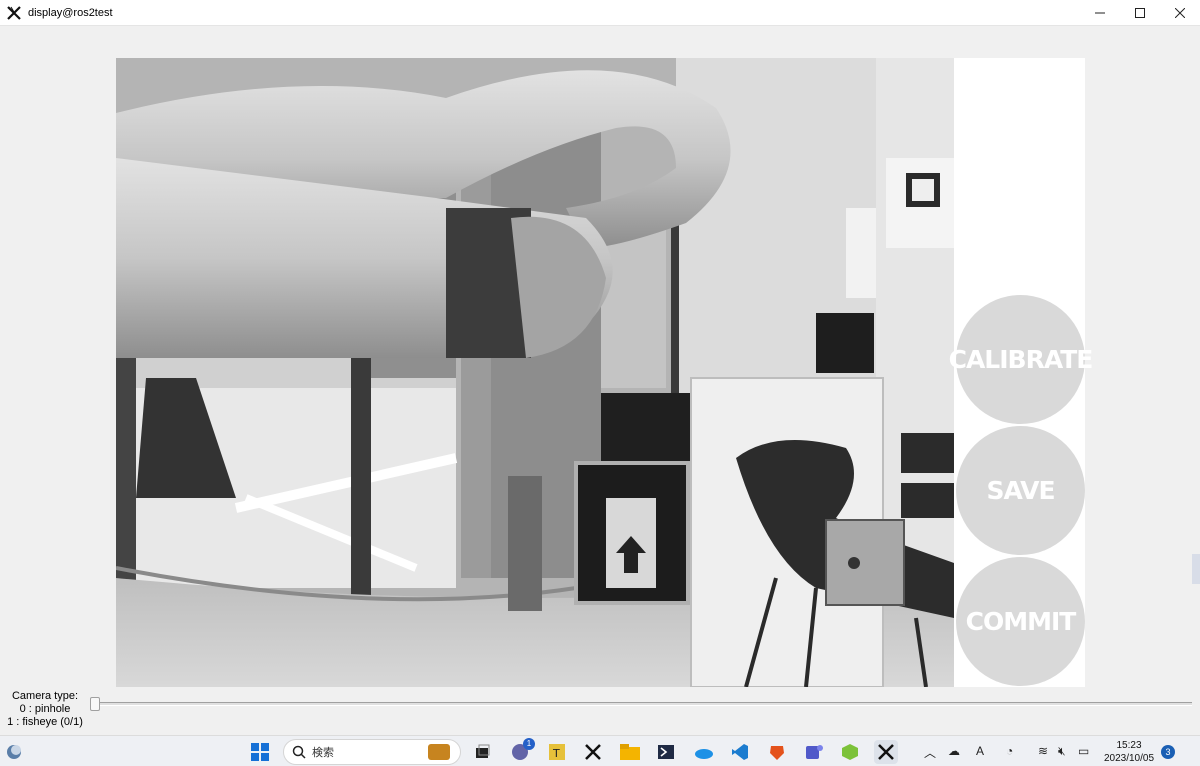 The width and height of the screenshot is (1200, 766). Describe the element at coordinates (45, 722) in the screenshot. I see `camera-type-option-fisheye: 1 : fisheye (0/1)` at that location.